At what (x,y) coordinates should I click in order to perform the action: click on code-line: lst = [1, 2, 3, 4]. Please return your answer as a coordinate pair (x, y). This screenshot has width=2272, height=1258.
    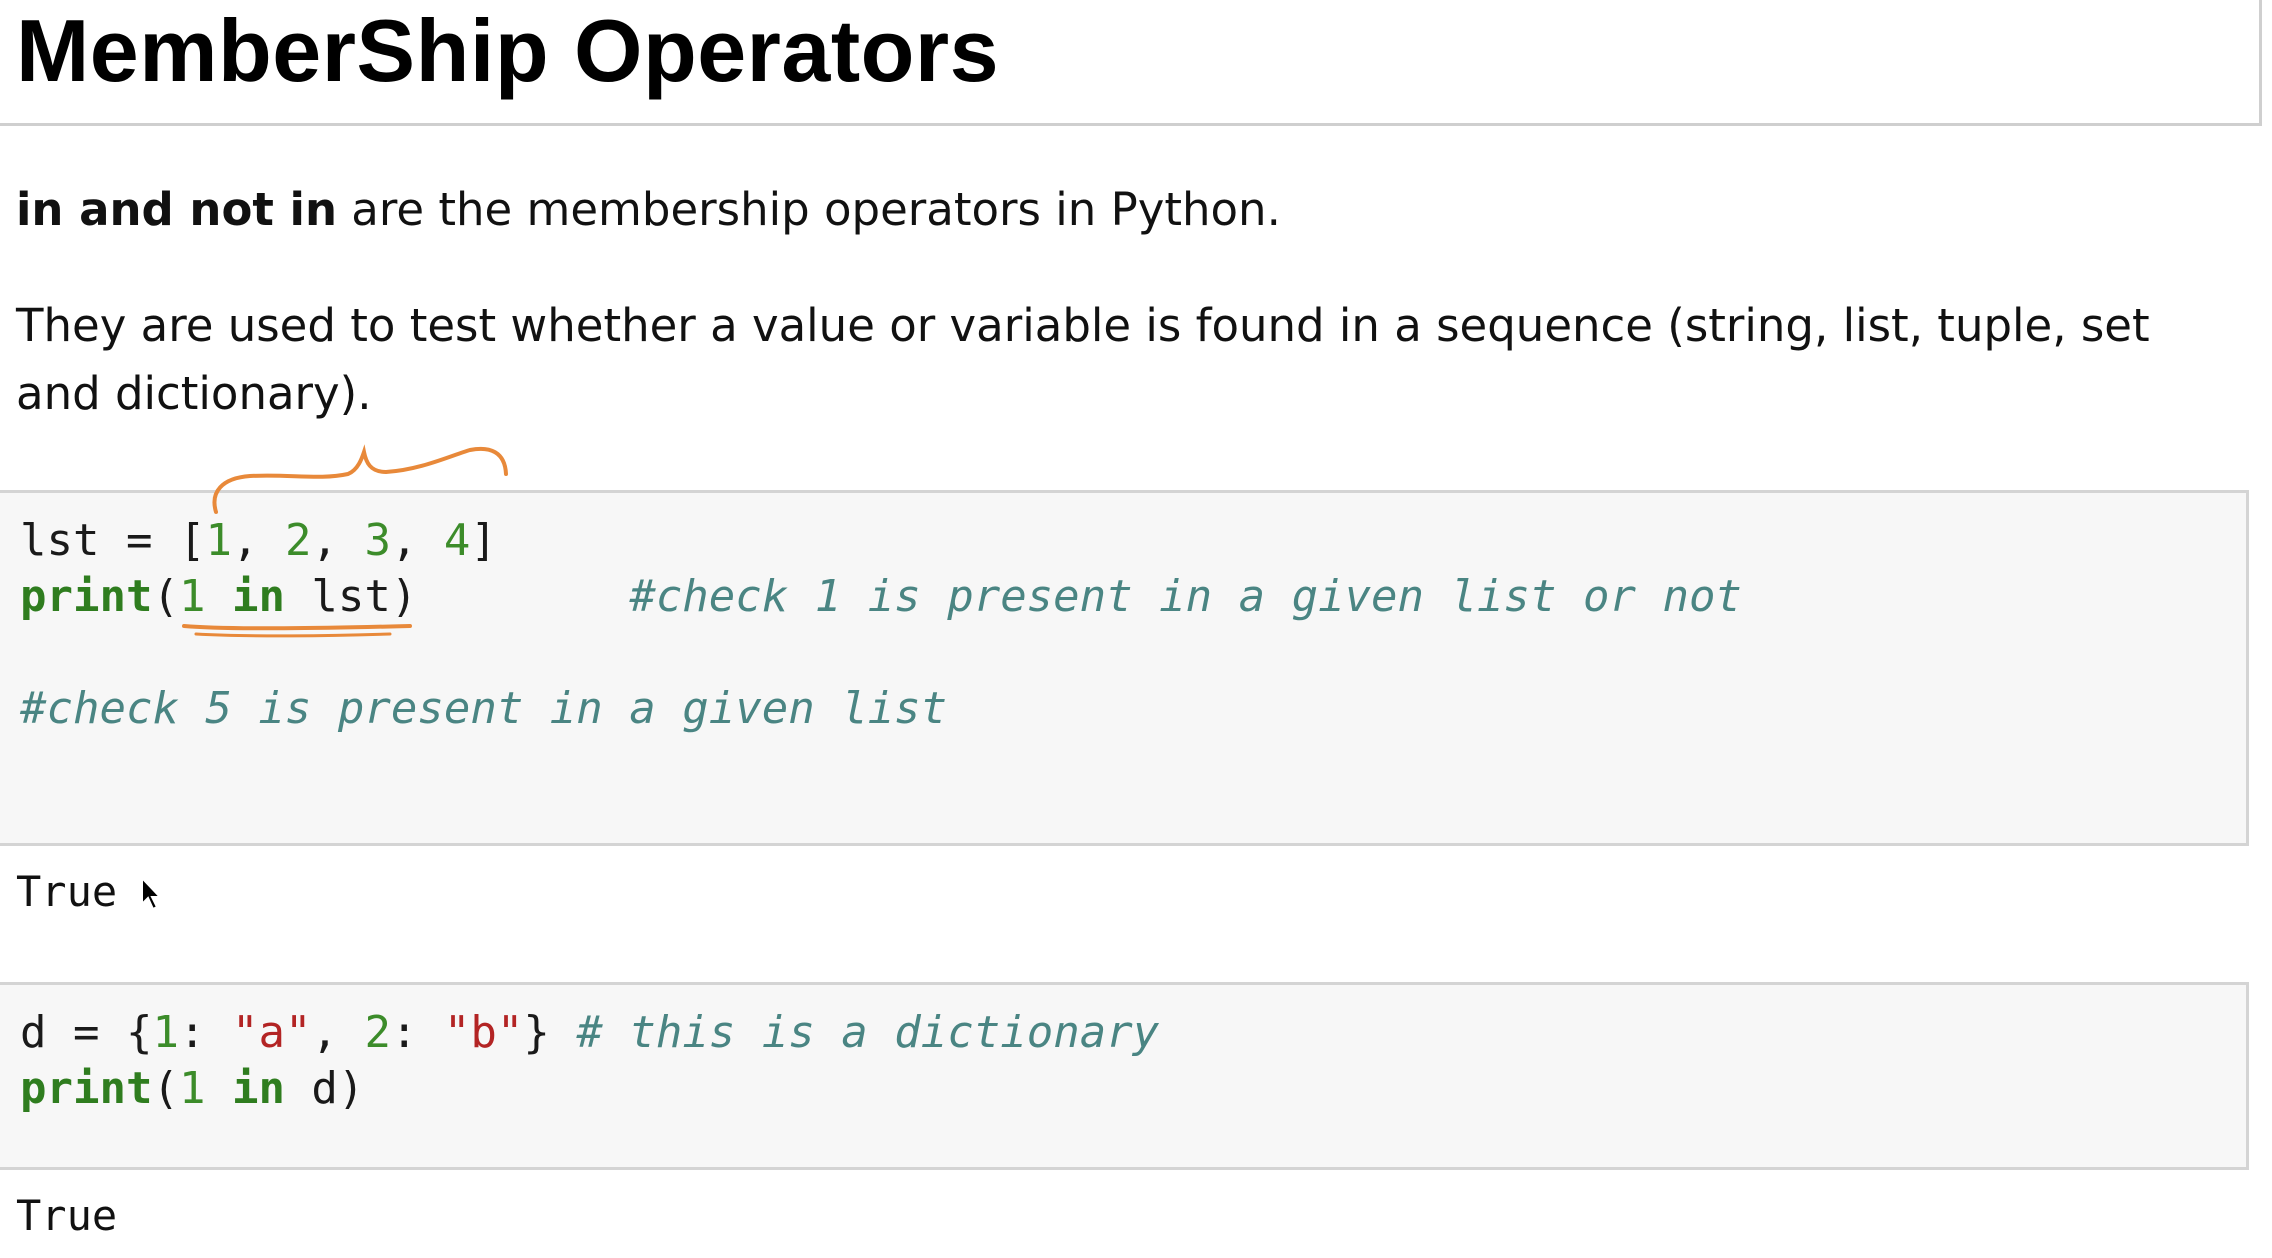
    Looking at the image, I should click on (258, 541).